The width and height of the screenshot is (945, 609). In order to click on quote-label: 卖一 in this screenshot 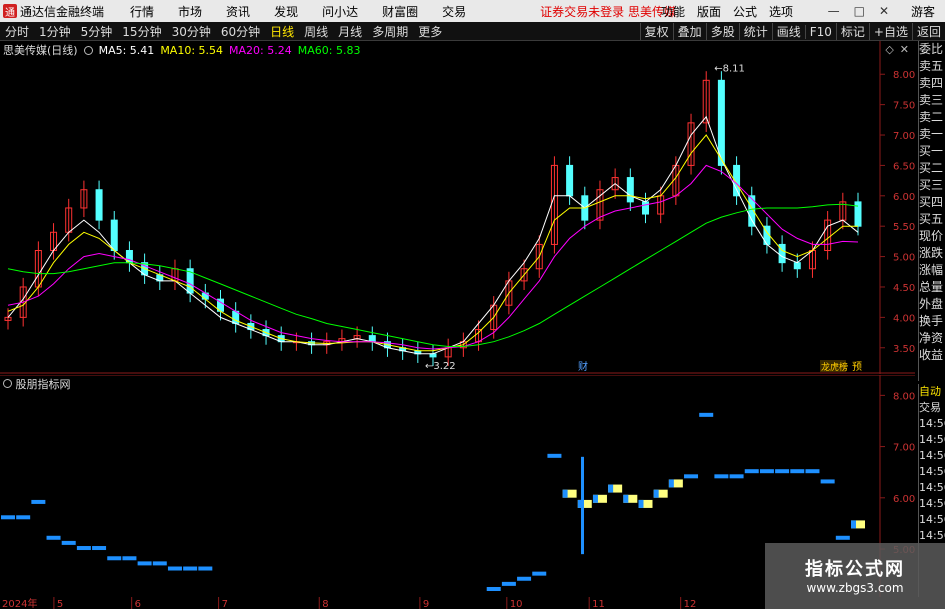, I will do `click(931, 134)`.